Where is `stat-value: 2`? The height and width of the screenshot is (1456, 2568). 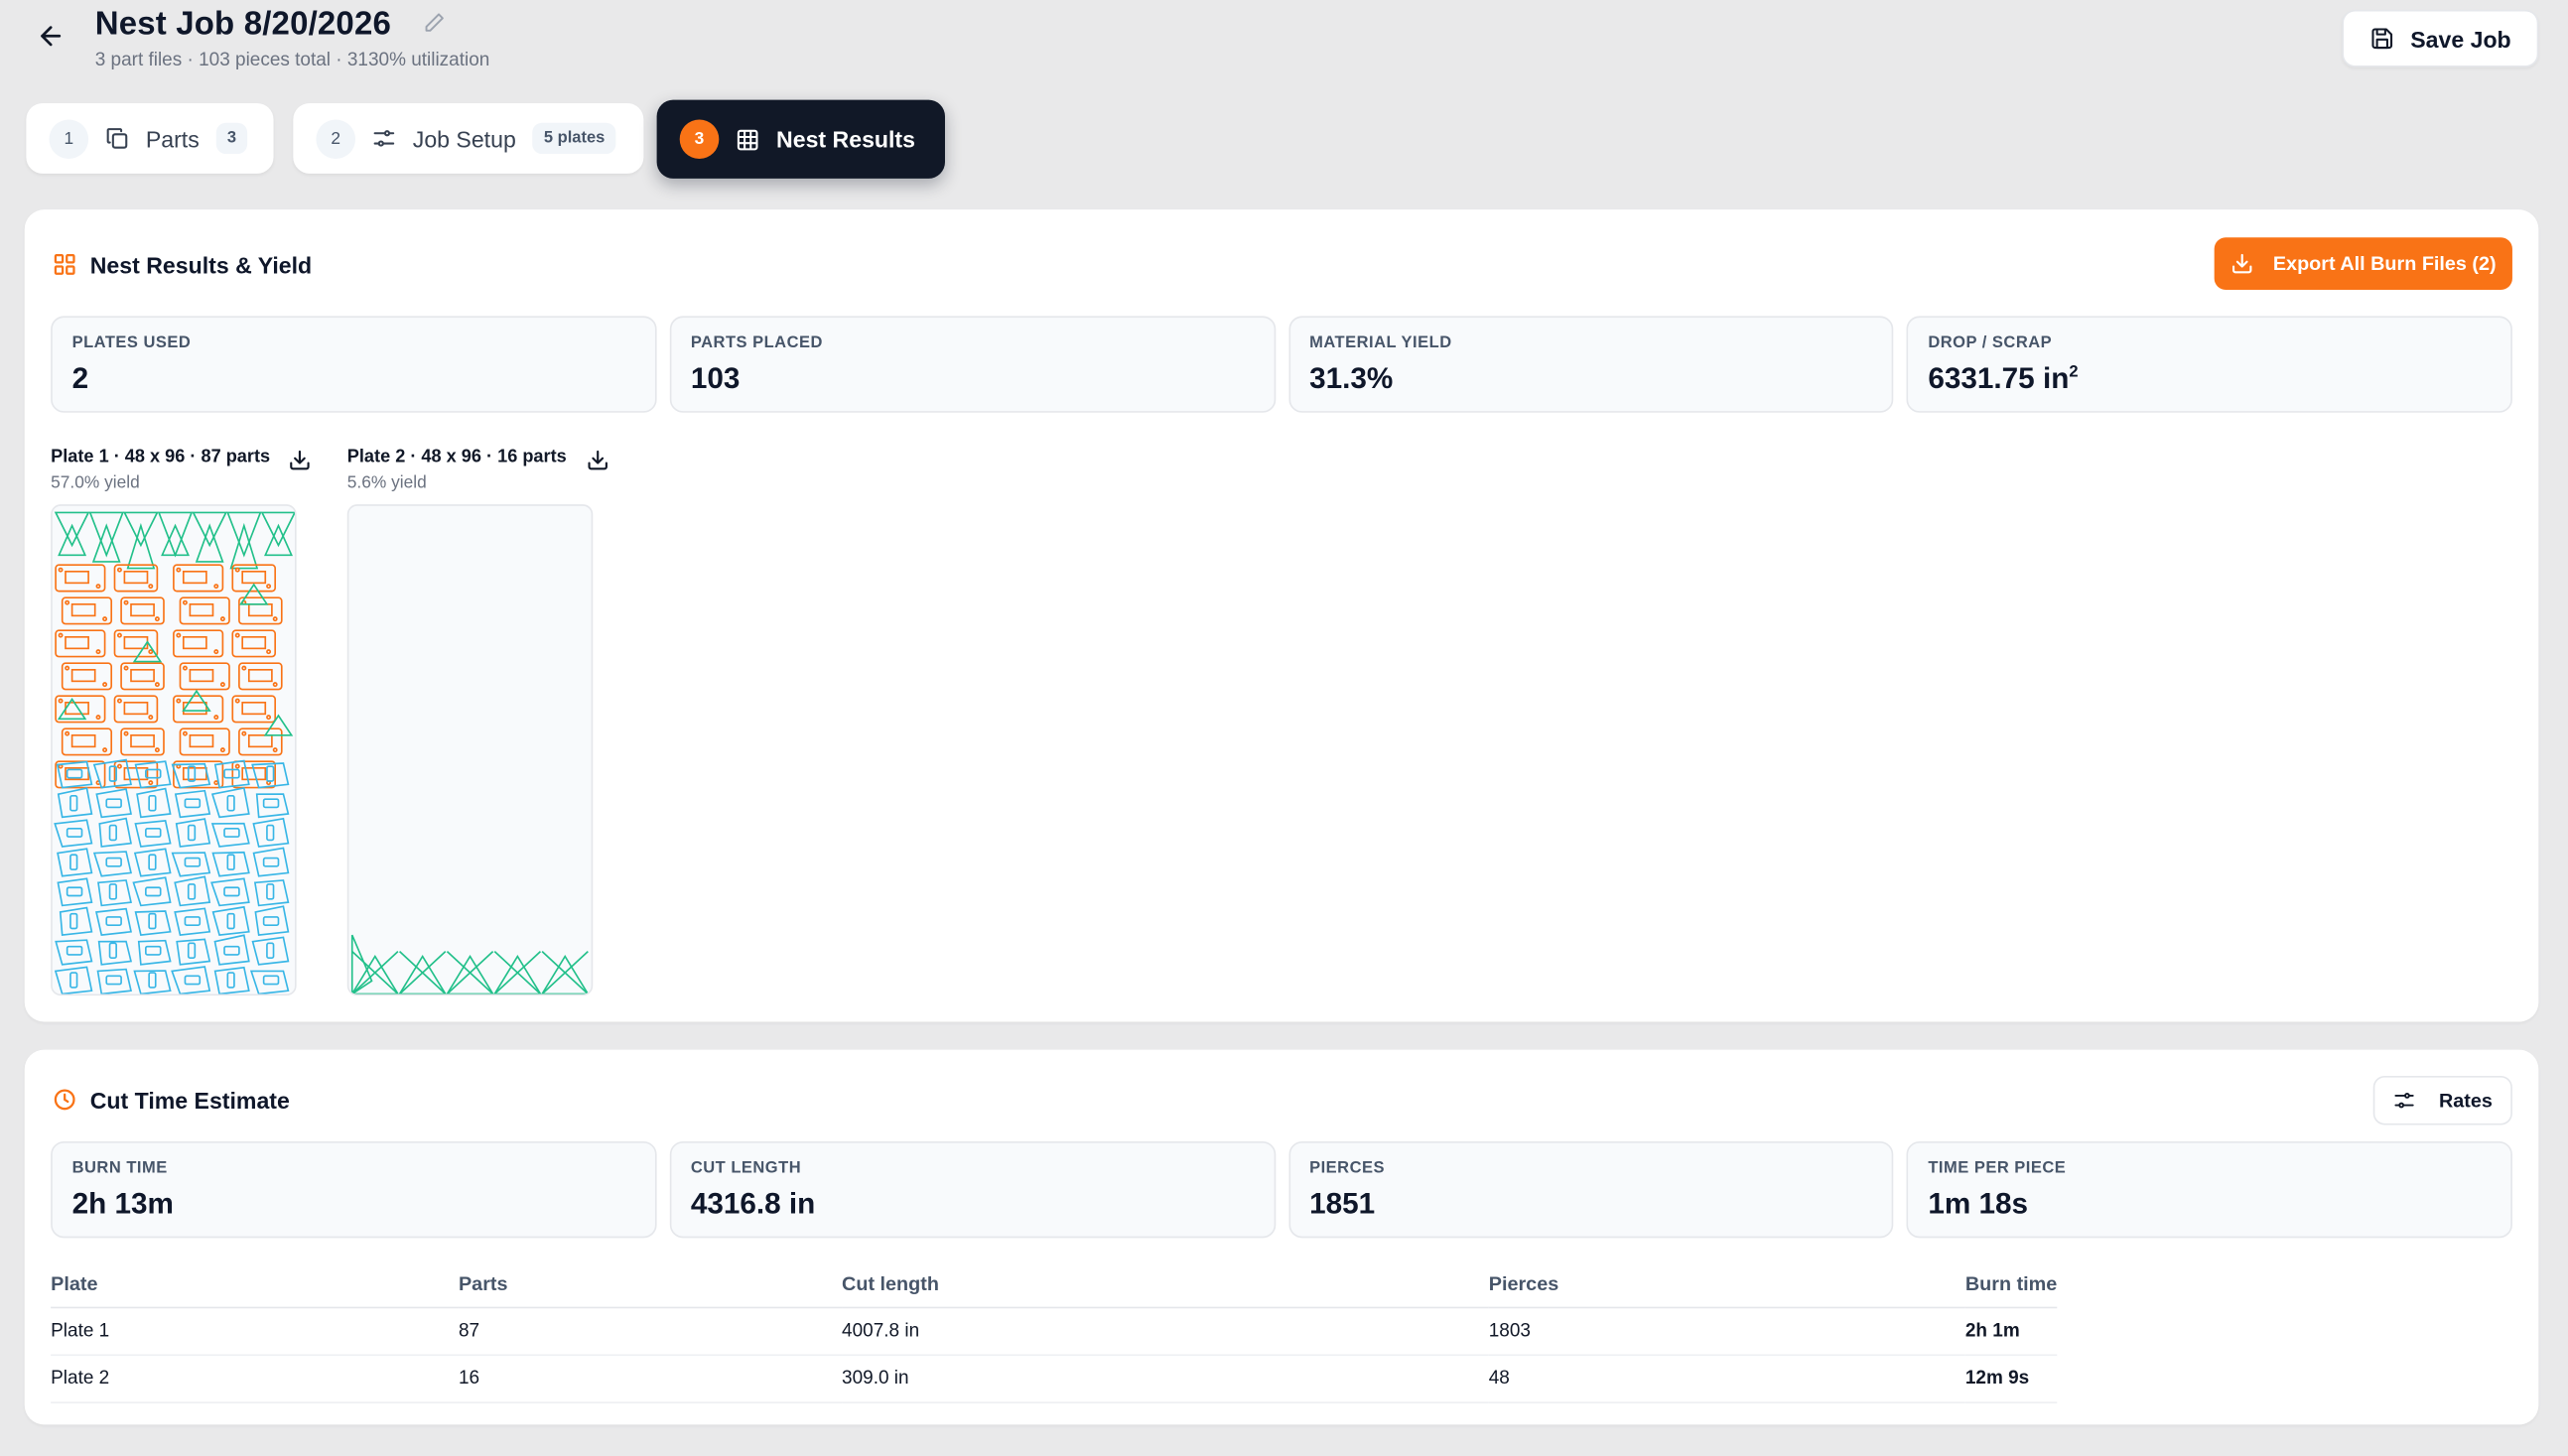
stat-value: 2 is located at coordinates (80, 378).